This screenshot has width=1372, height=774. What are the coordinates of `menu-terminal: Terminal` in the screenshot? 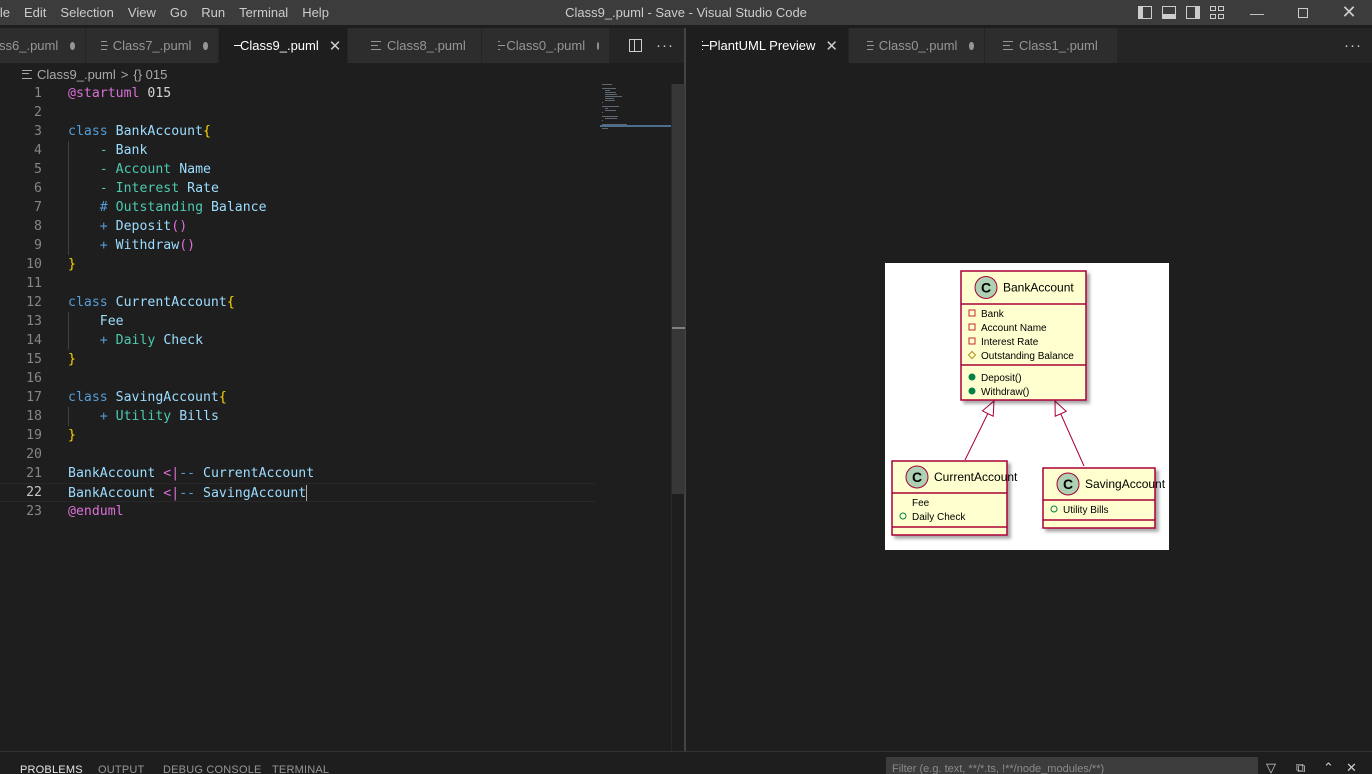 It's located at (263, 12).